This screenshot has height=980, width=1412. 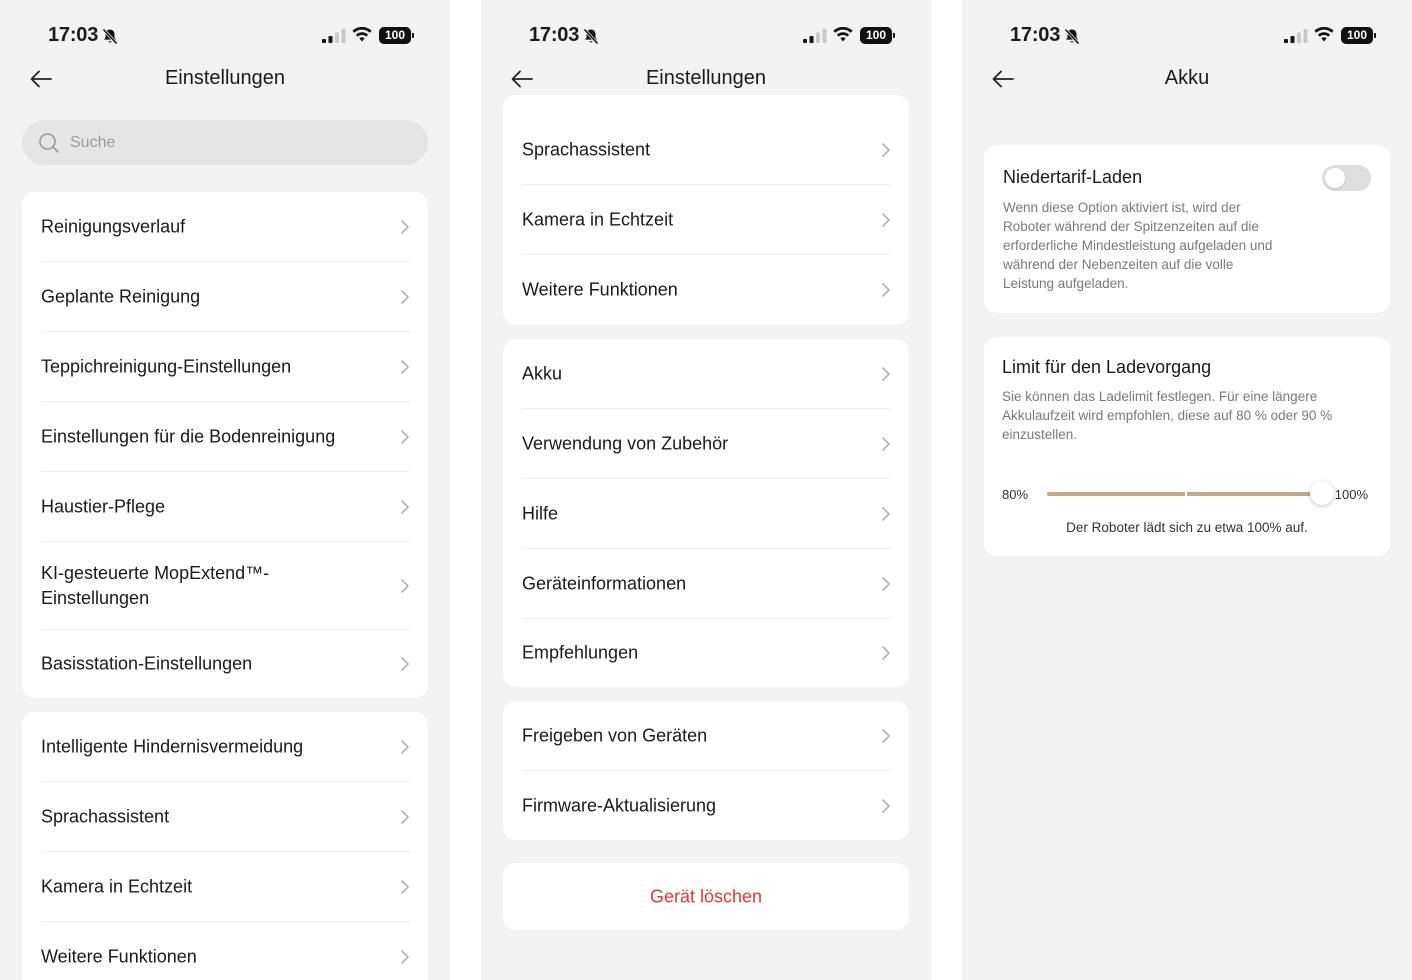 I want to click on page-title: Akku, so click(x=1187, y=78).